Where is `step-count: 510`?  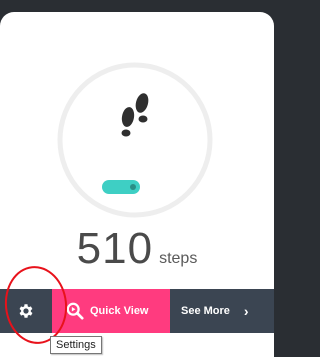
step-count: 510 is located at coordinates (115, 248).